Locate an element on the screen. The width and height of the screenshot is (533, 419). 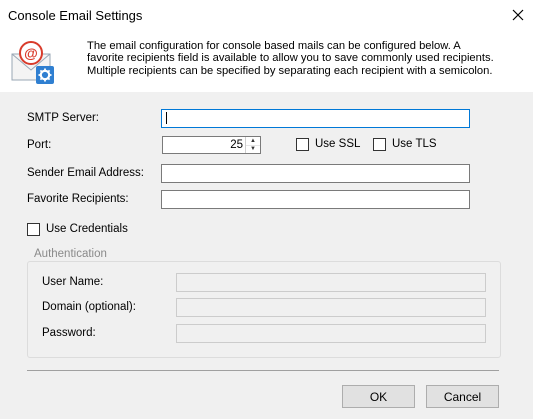
ok-button: OK is located at coordinates (378, 396).